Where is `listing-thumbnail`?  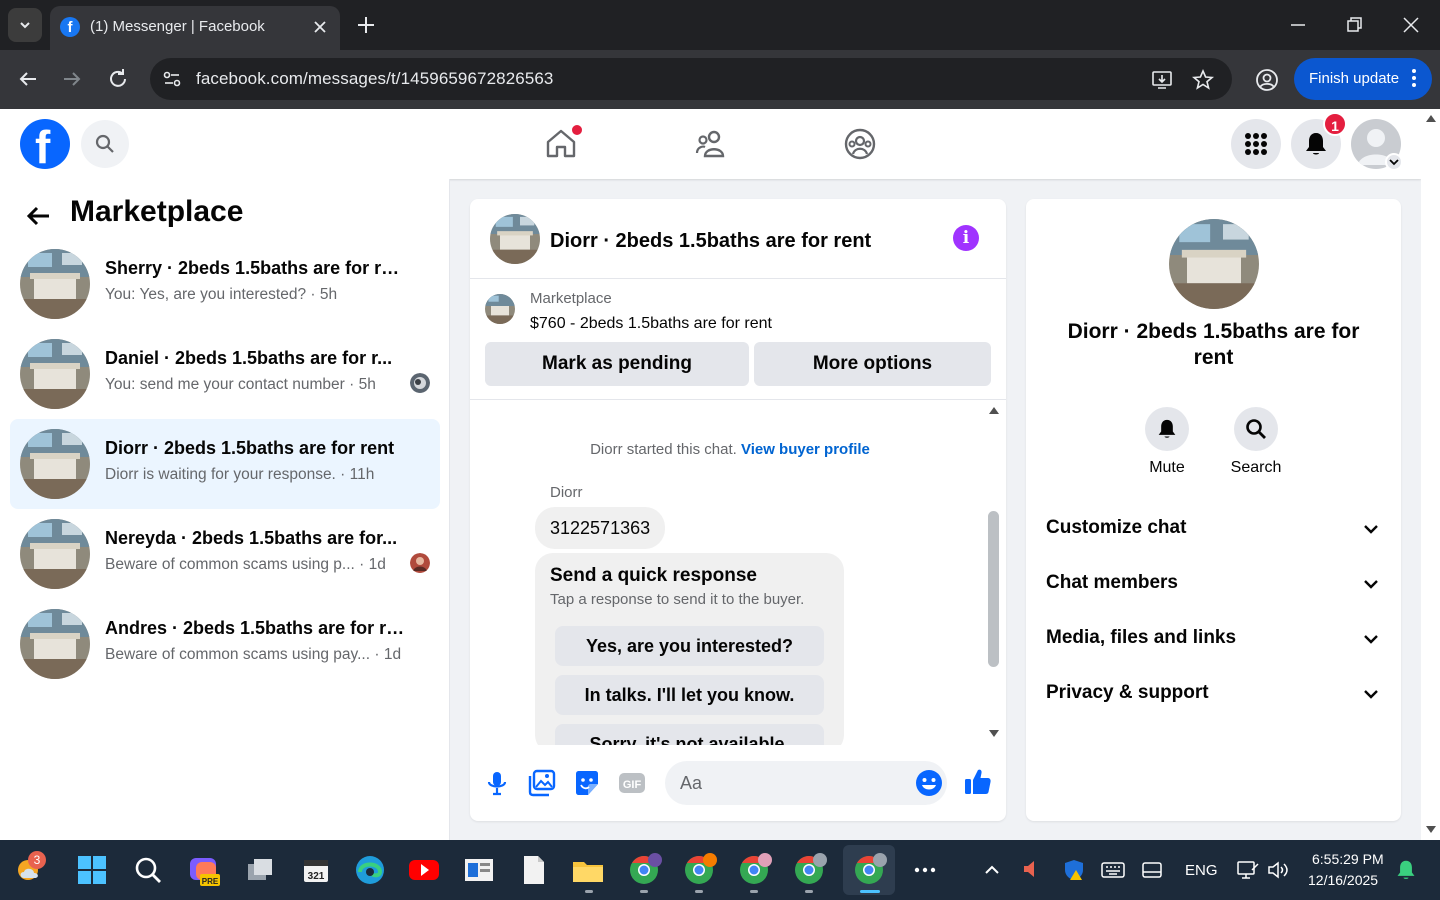
listing-thumbnail is located at coordinates (500, 309).